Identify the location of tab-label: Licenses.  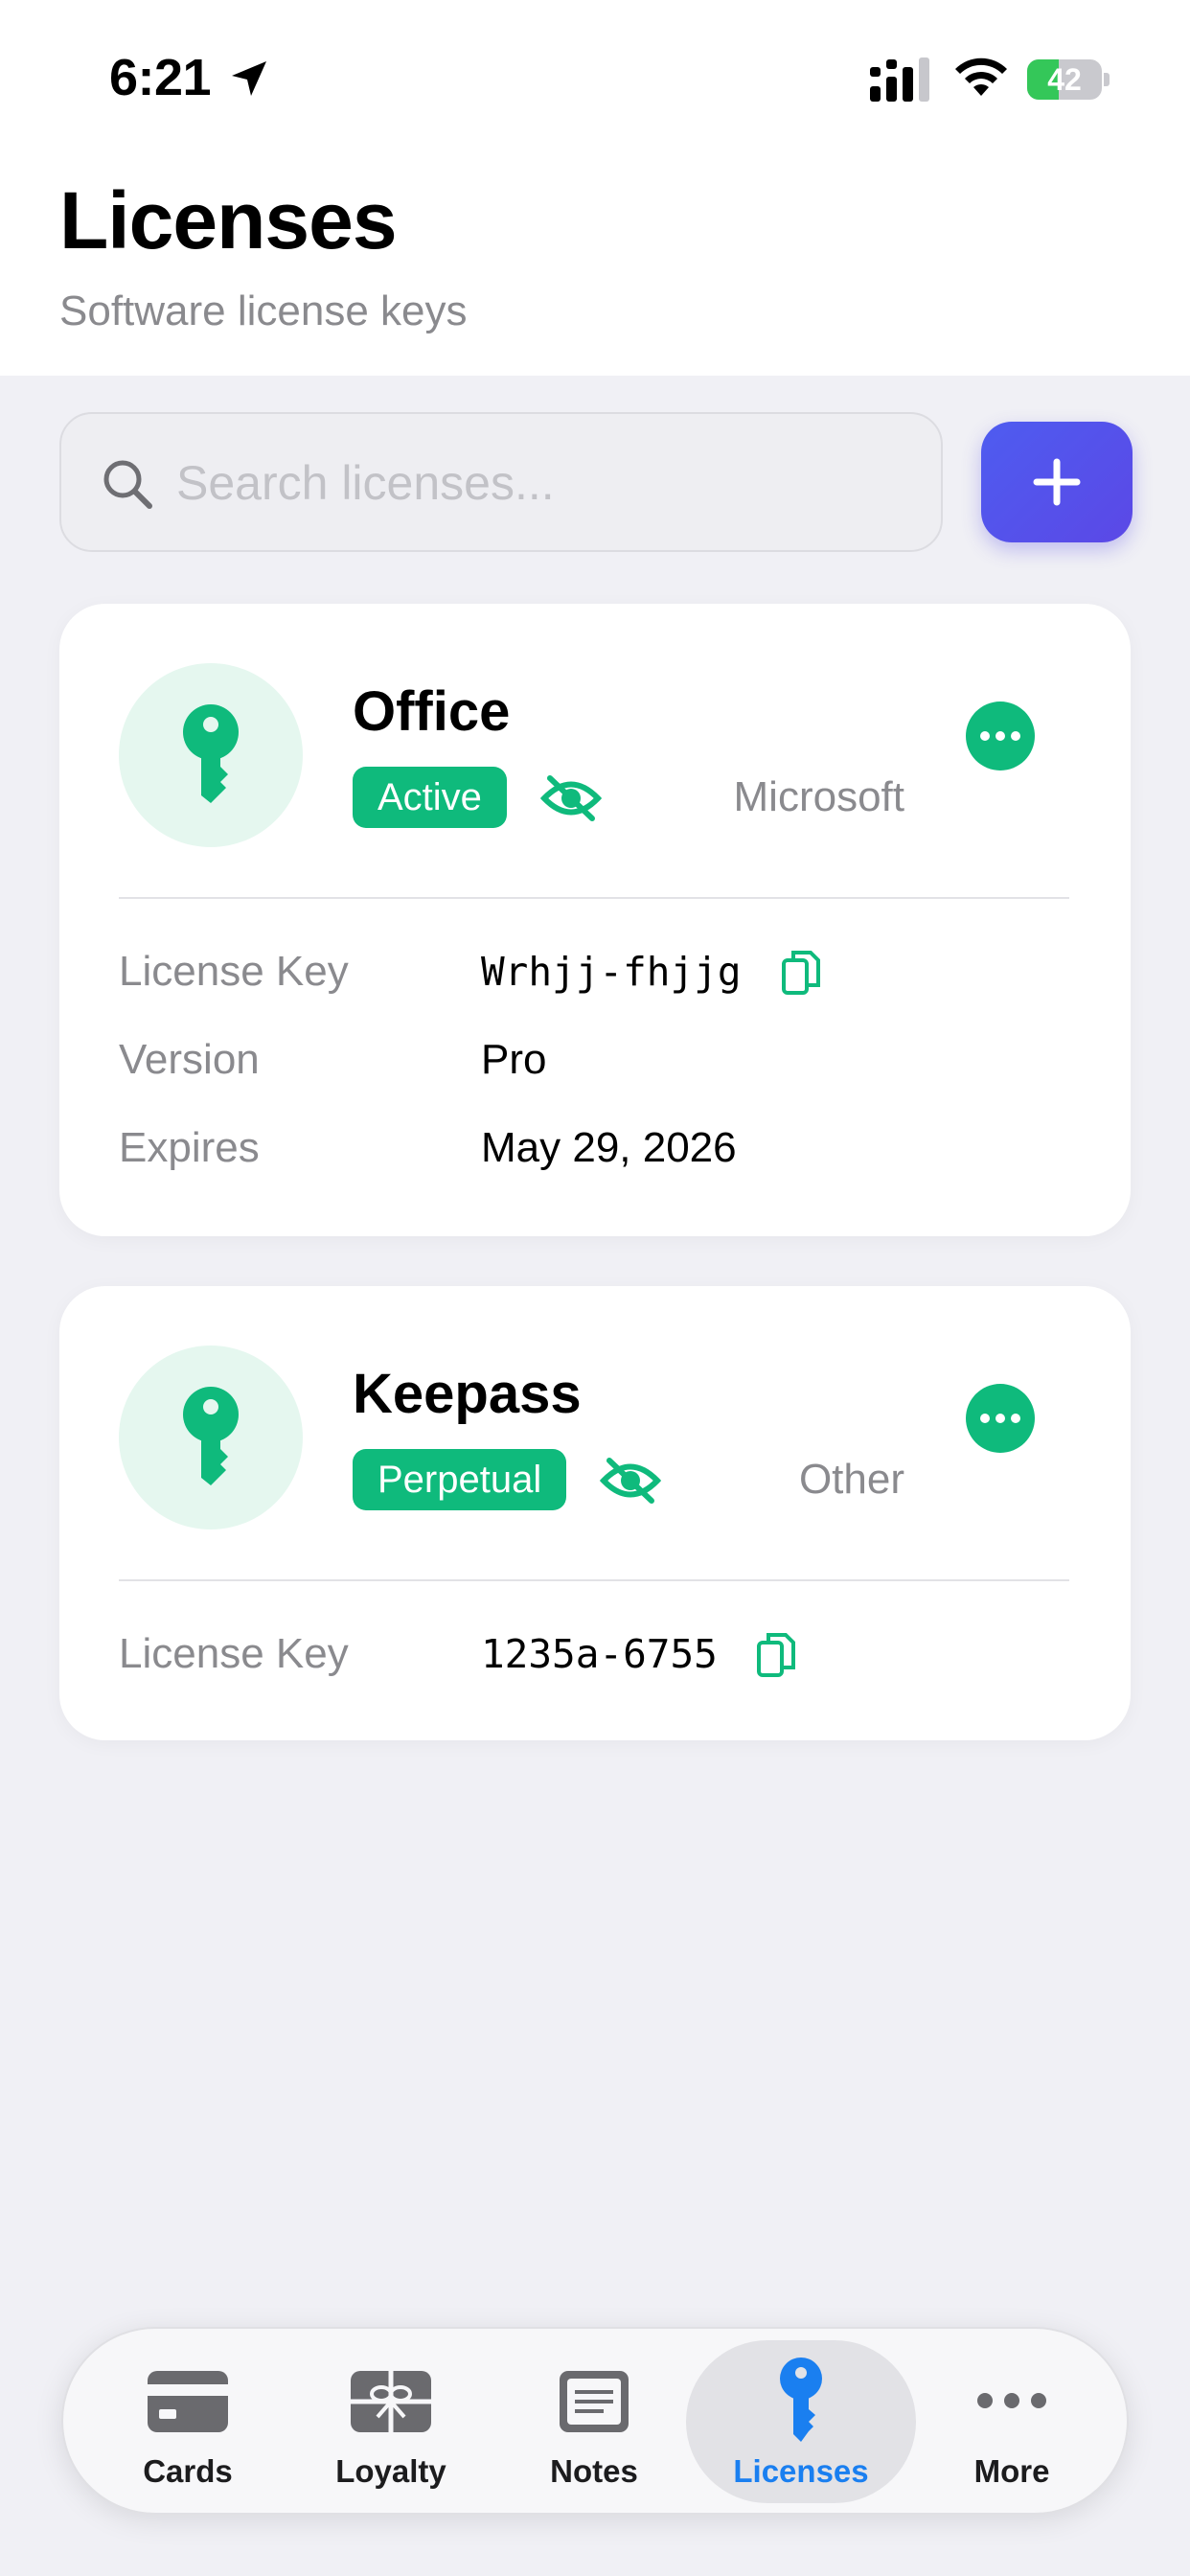
(801, 2471).